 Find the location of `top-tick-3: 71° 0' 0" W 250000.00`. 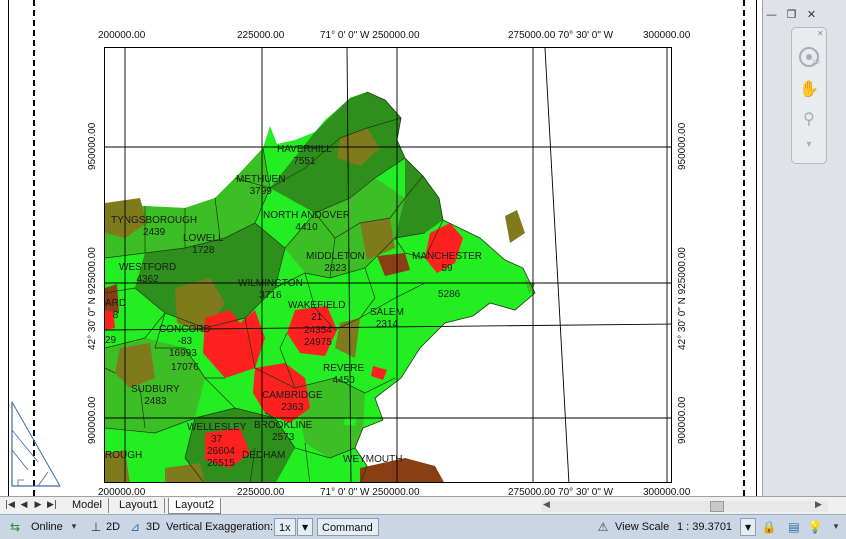

top-tick-3: 71° 0' 0" W 250000.00 is located at coordinates (370, 35).